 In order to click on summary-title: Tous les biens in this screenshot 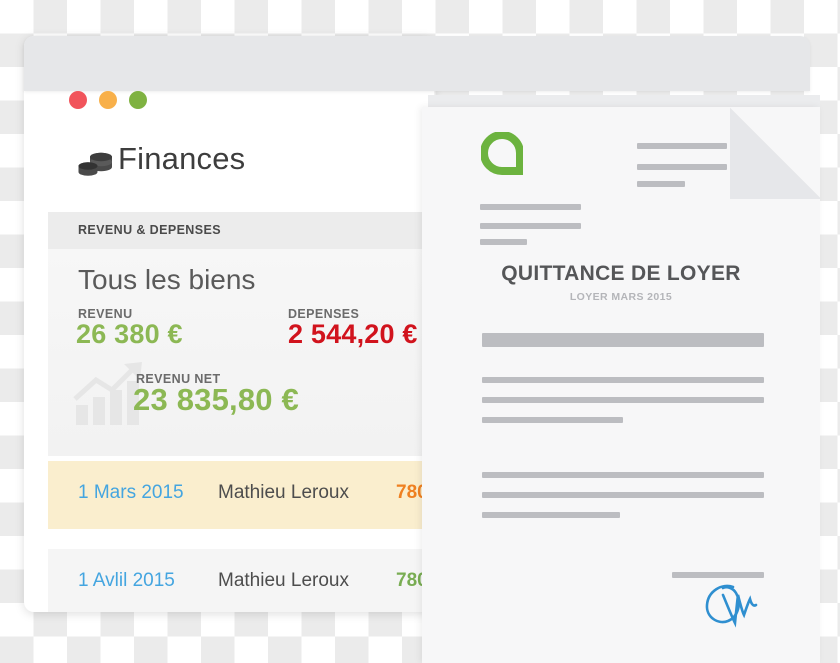, I will do `click(167, 279)`.